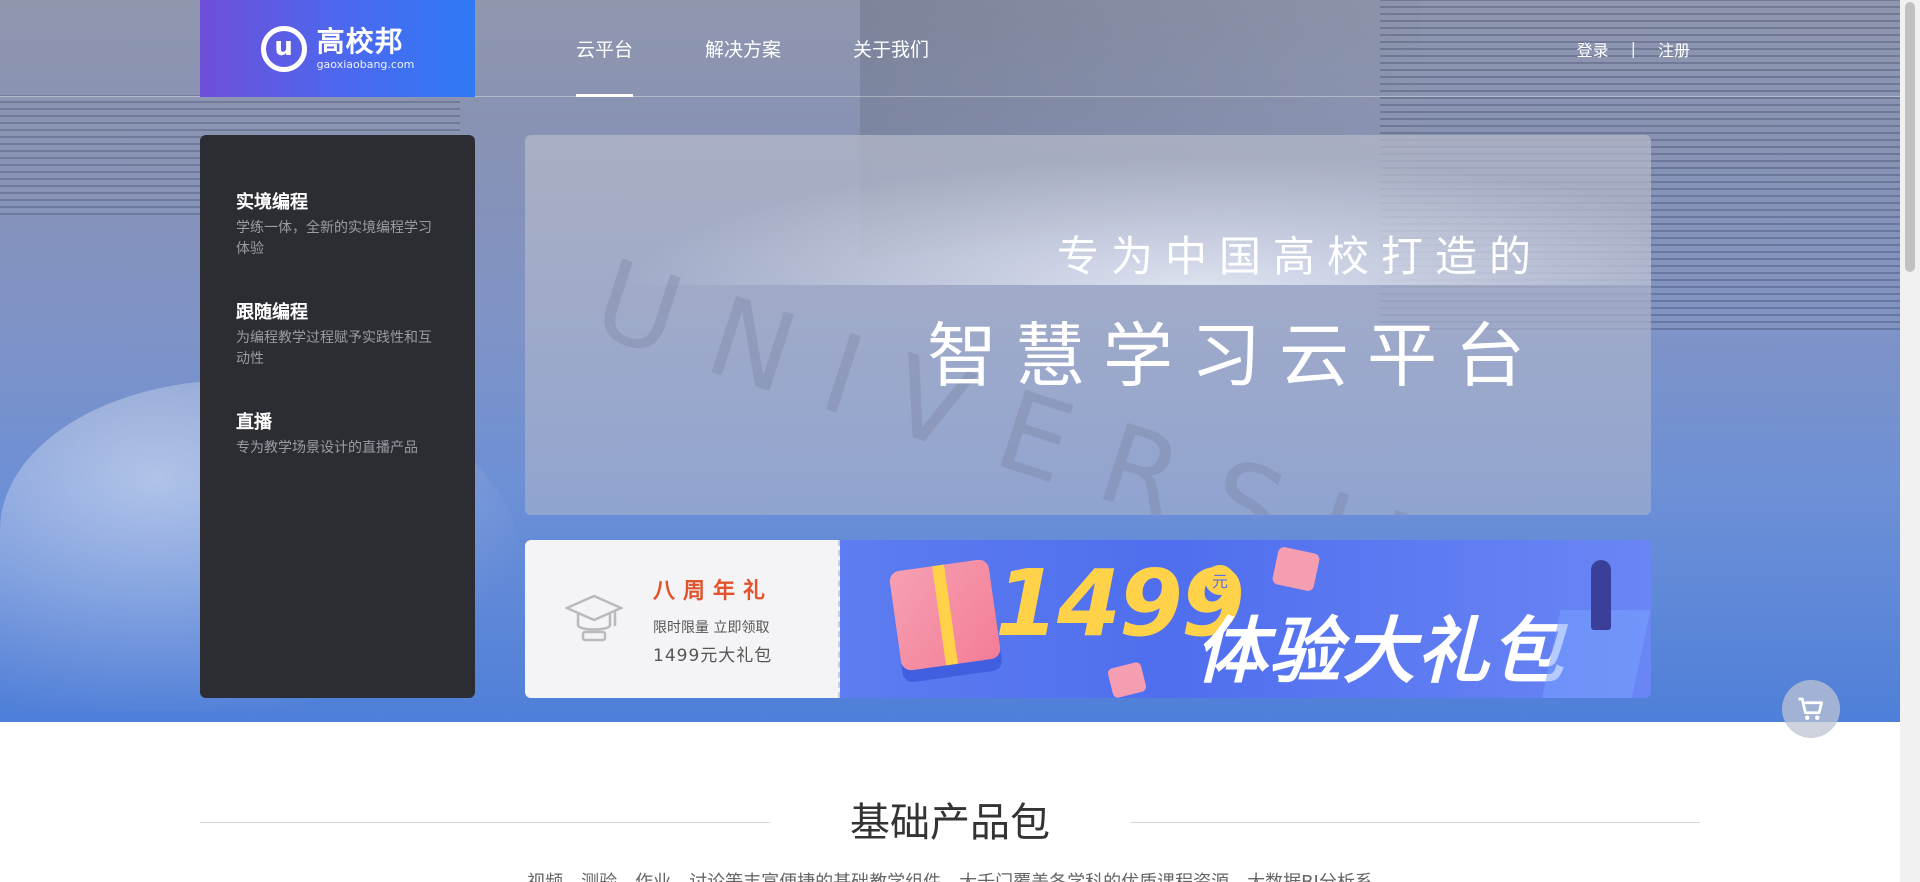 The height and width of the screenshot is (882, 1920). Describe the element at coordinates (1220, 580) in the screenshot. I see `promo-yuan-badge: 元` at that location.